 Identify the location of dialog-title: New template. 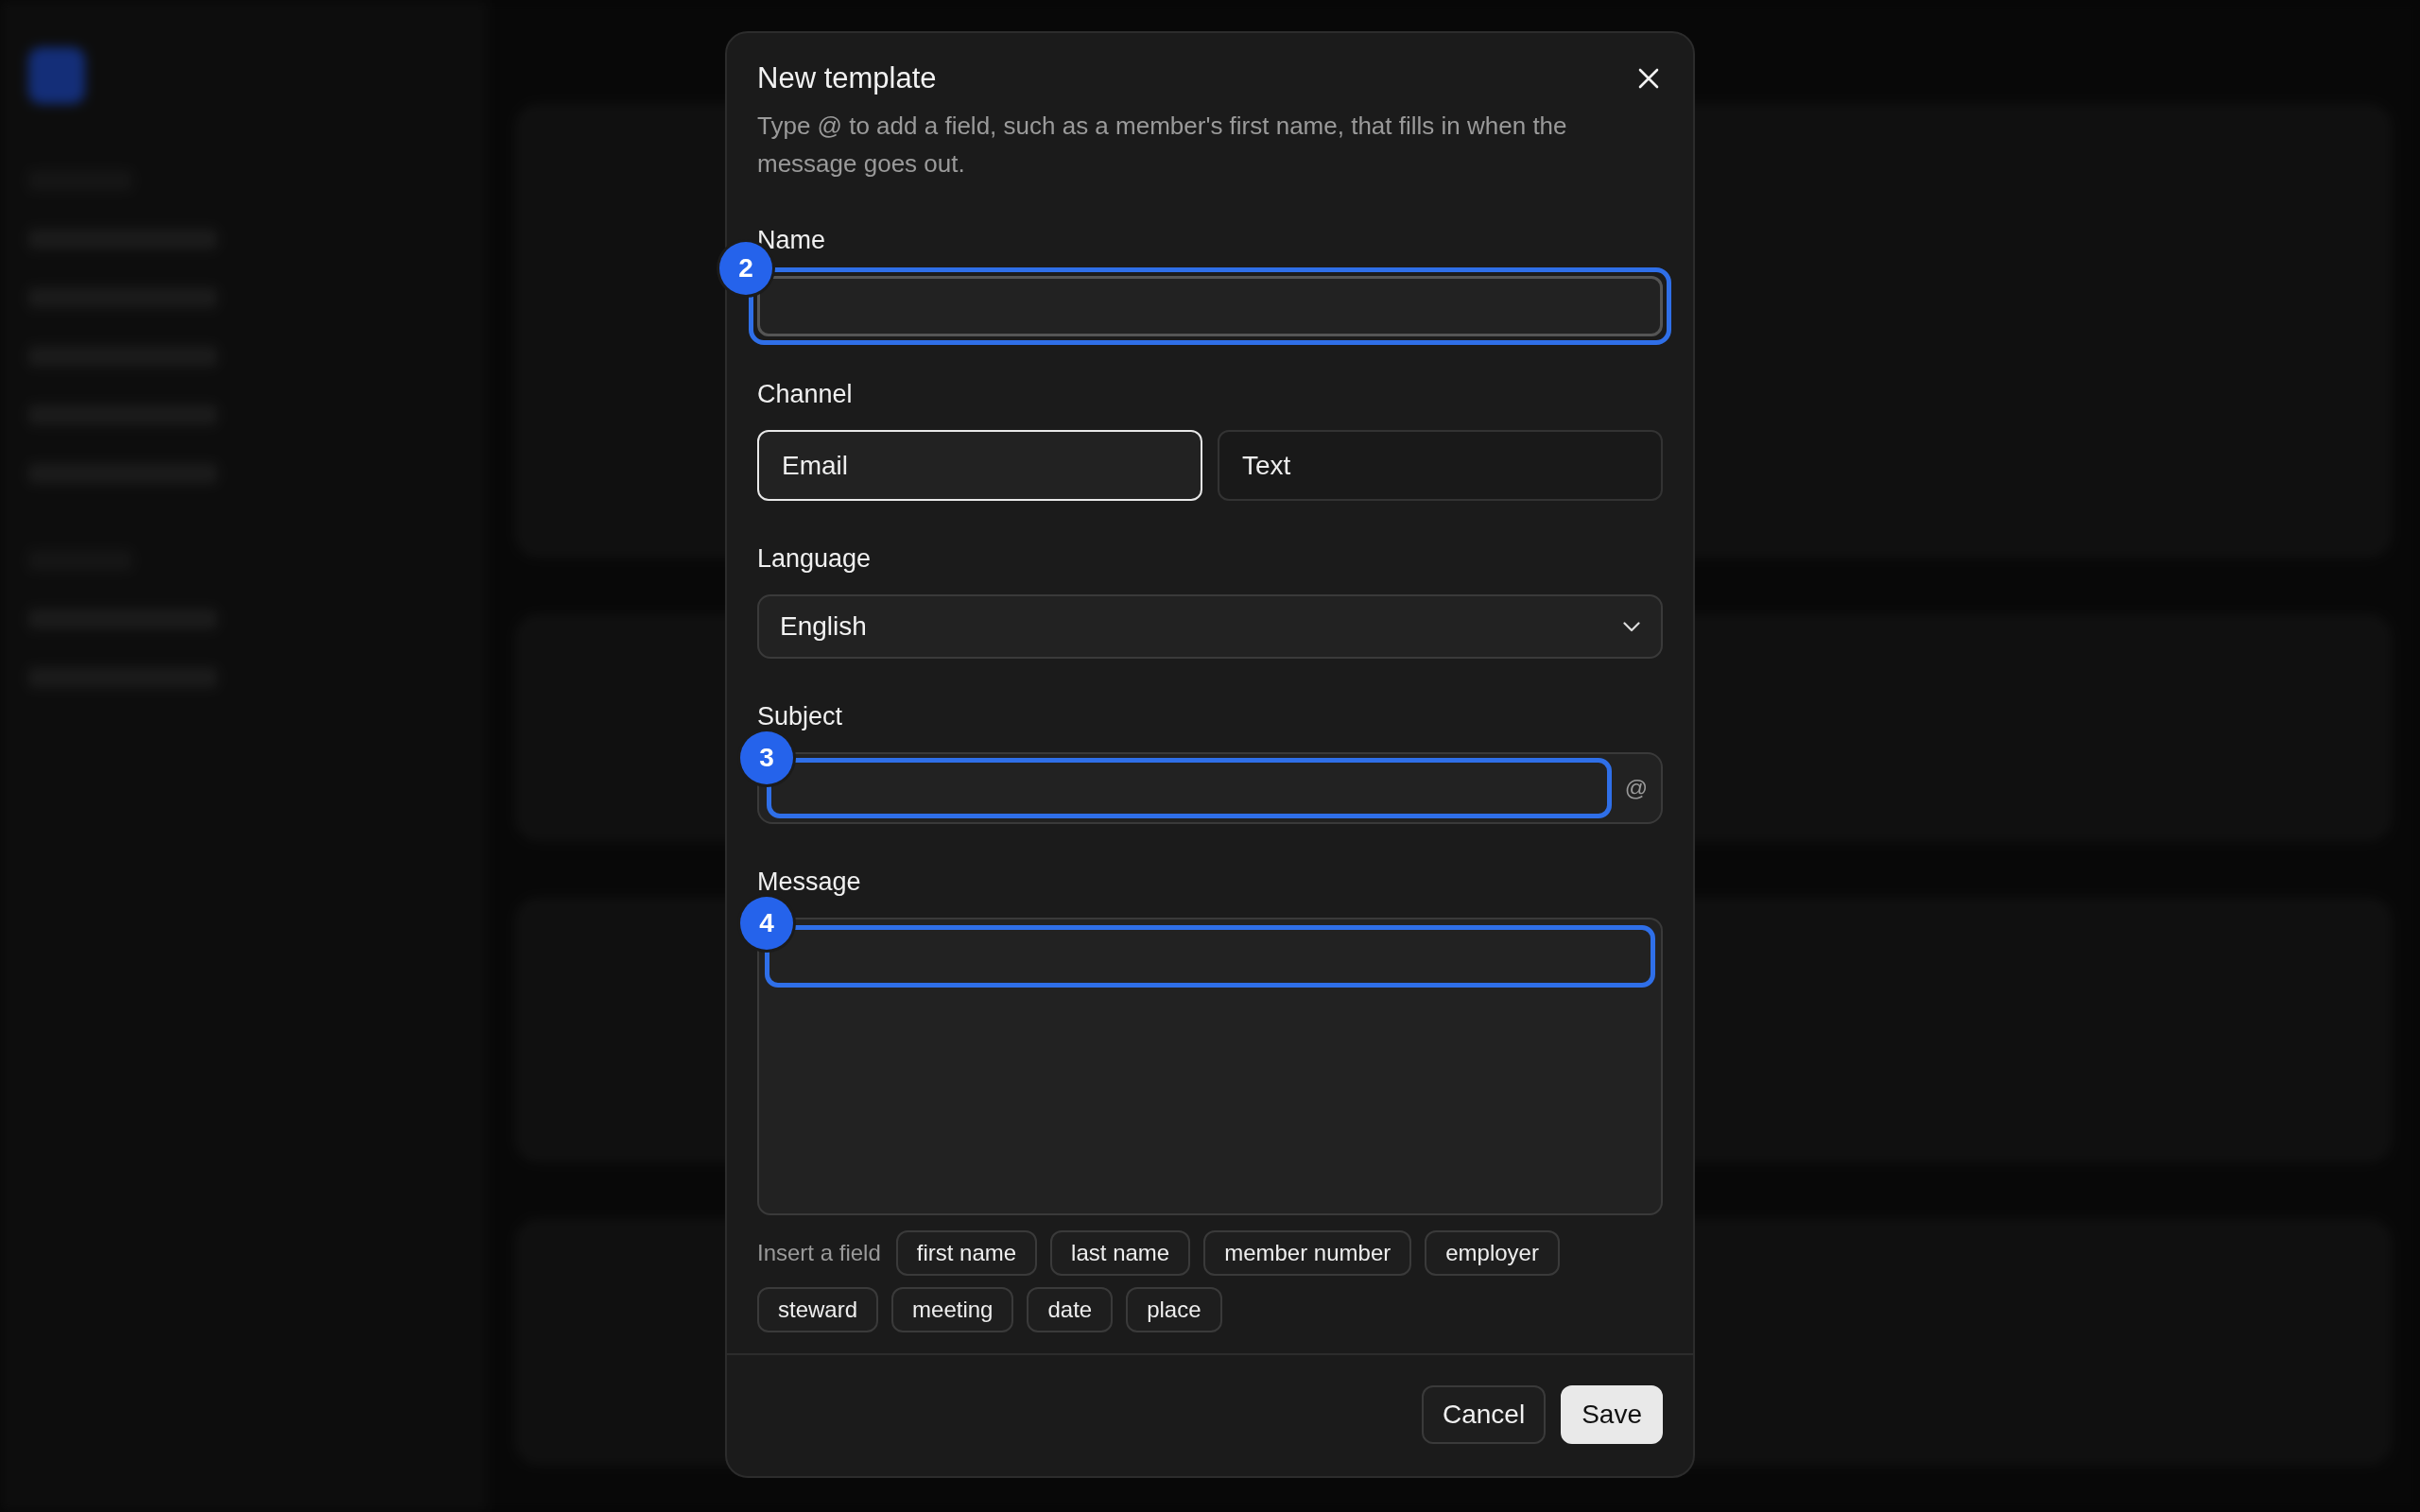
(847, 78).